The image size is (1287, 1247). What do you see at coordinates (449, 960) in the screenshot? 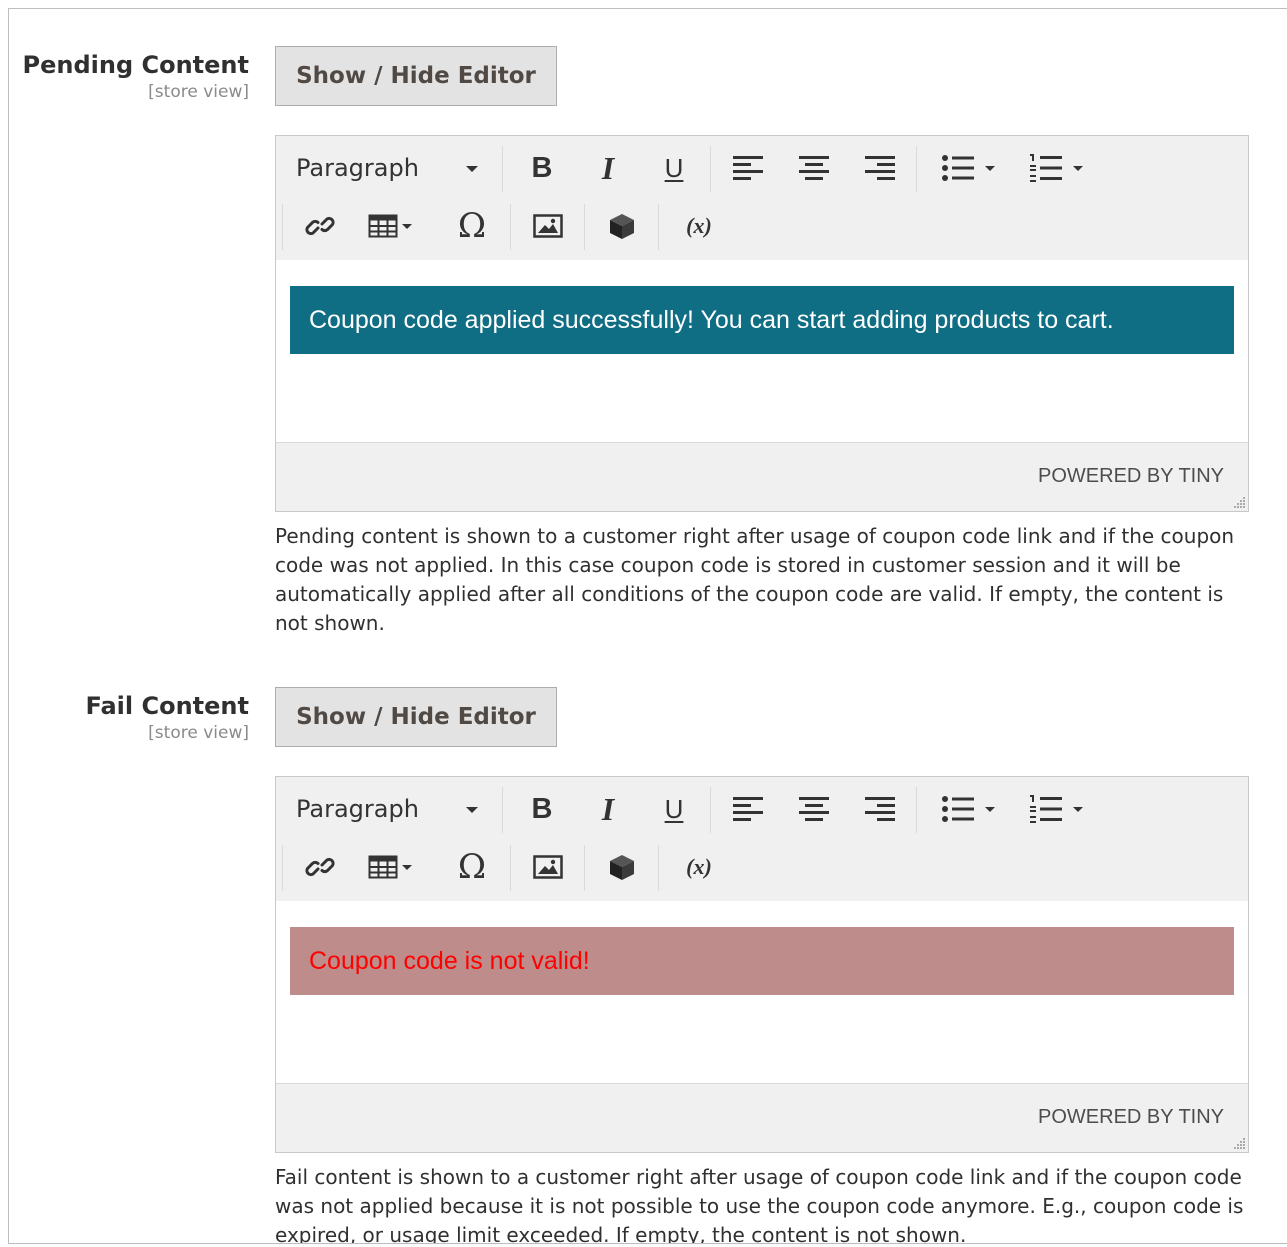
I see `error-message-text: Coupon code is not valid!` at bounding box center [449, 960].